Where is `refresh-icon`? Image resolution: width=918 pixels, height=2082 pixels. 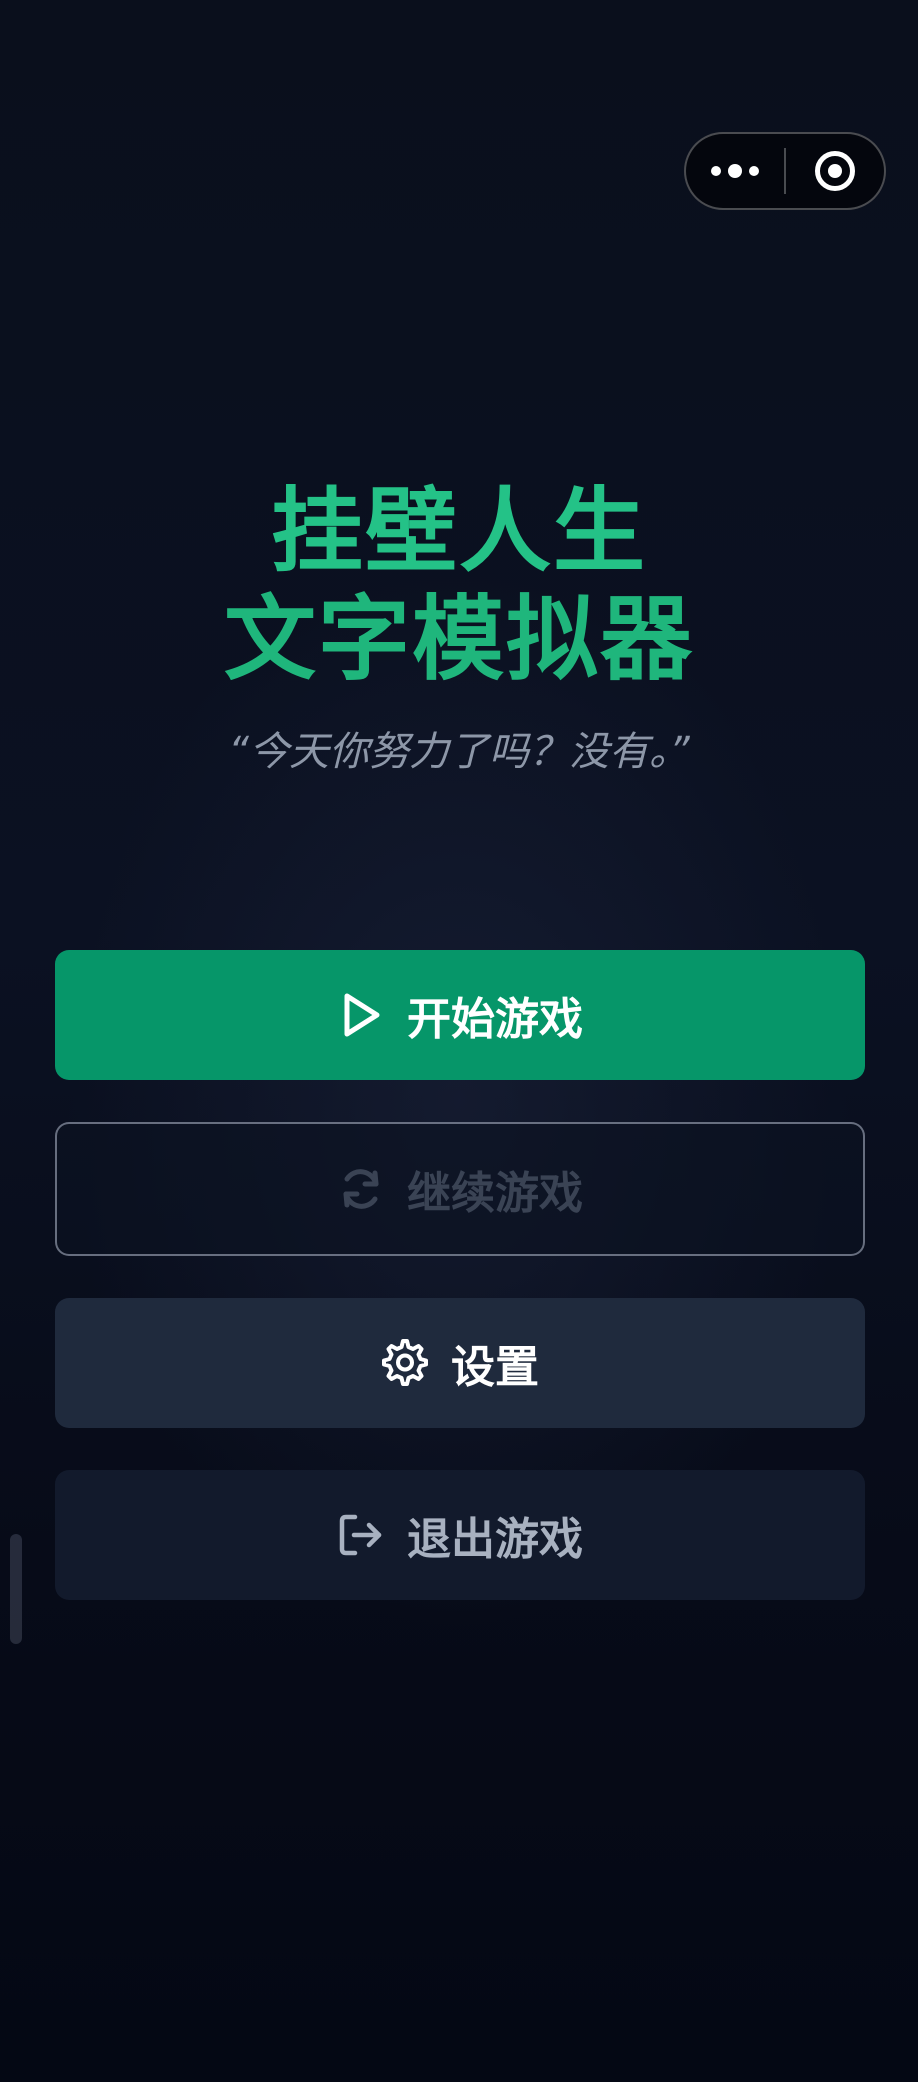 refresh-icon is located at coordinates (361, 1189).